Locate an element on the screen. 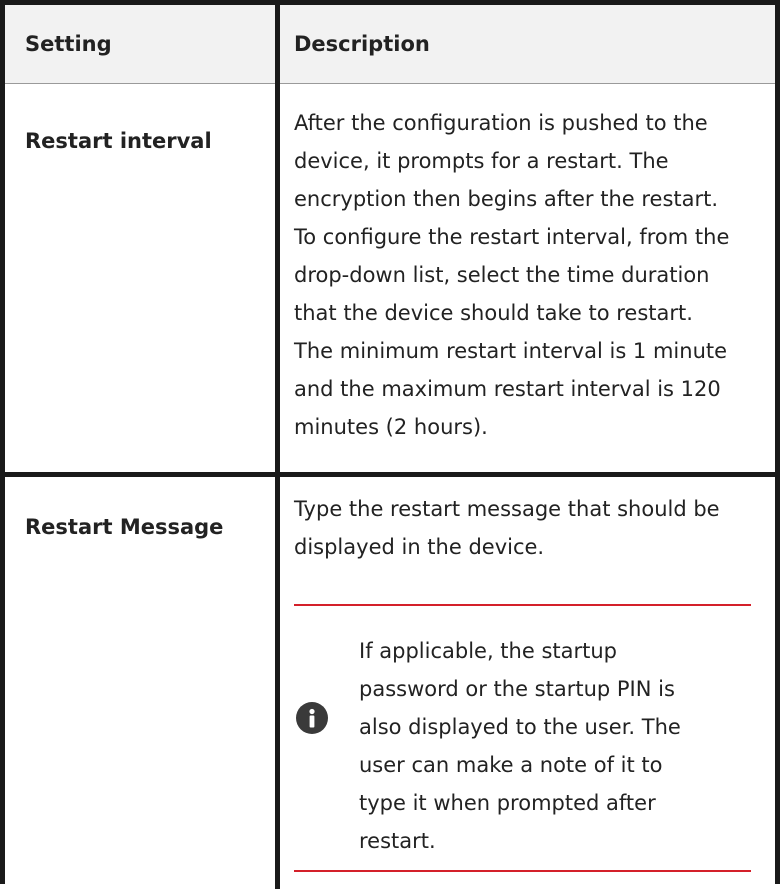  header-setting: Setting is located at coordinates (68, 44).